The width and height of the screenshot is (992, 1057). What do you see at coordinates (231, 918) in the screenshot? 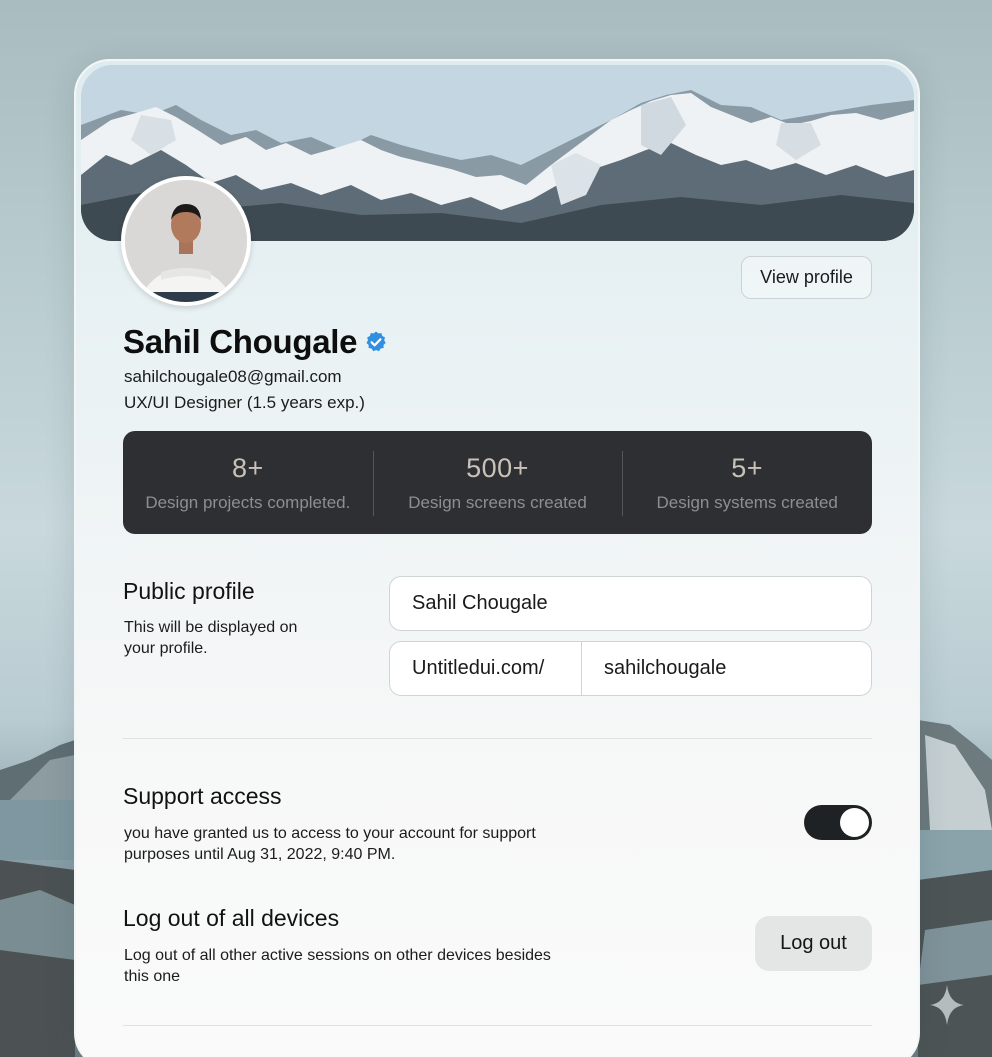
I see `logout-all-title: Log out of all devices` at bounding box center [231, 918].